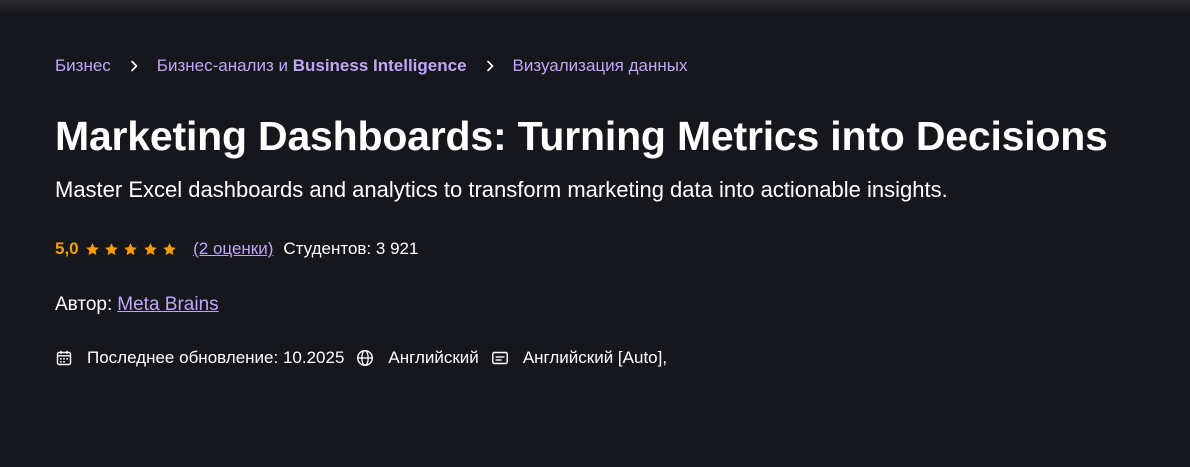 Image resolution: width=1190 pixels, height=467 pixels. Describe the element at coordinates (595, 7) in the screenshot. I see `top-shade` at that location.